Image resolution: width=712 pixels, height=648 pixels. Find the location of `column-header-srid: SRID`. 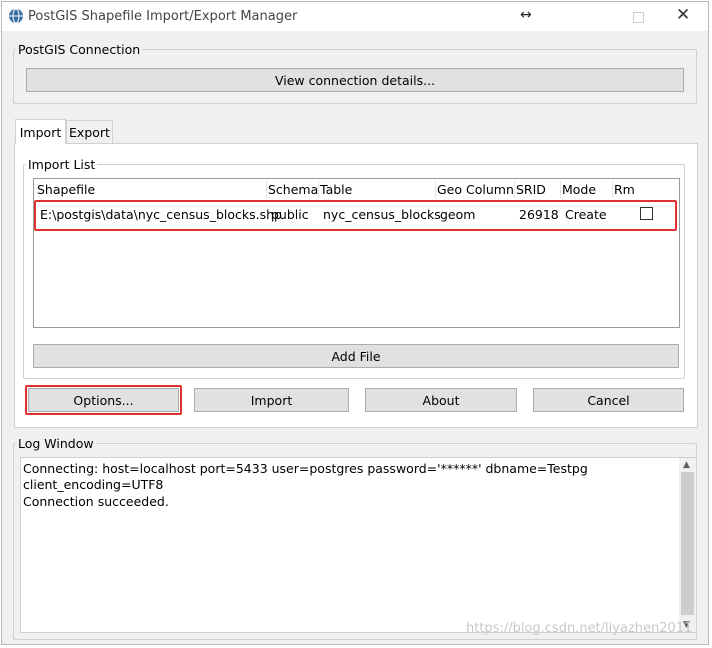

column-header-srid: SRID is located at coordinates (531, 189).